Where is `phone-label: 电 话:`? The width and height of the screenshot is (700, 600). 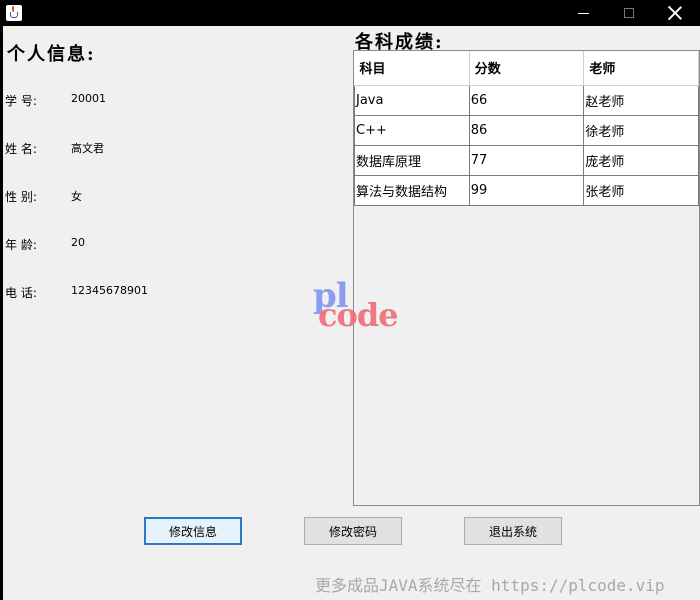 phone-label: 电 话: is located at coordinates (21, 293).